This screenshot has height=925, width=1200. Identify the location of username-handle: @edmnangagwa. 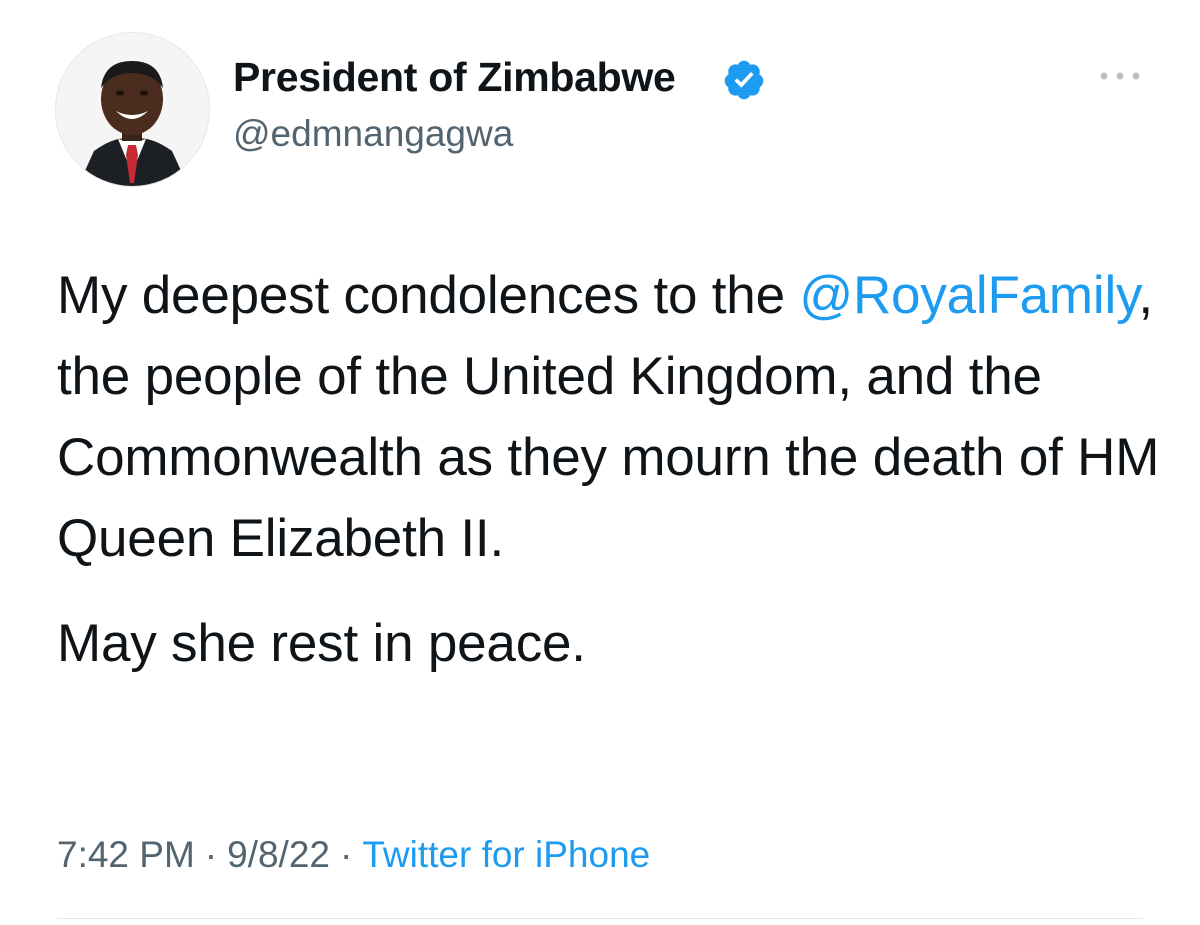
(373, 134).